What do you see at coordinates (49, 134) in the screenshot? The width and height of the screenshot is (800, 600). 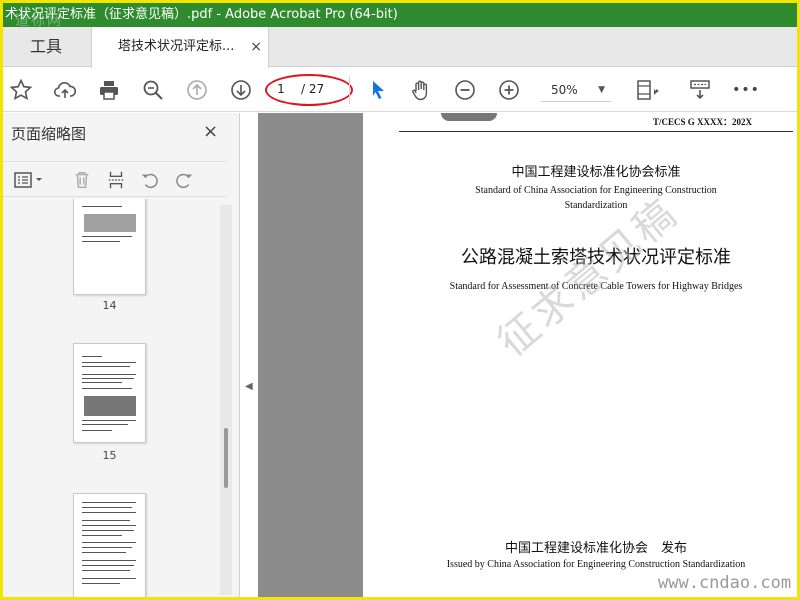 I see `panel-title: 页面缩略图` at bounding box center [49, 134].